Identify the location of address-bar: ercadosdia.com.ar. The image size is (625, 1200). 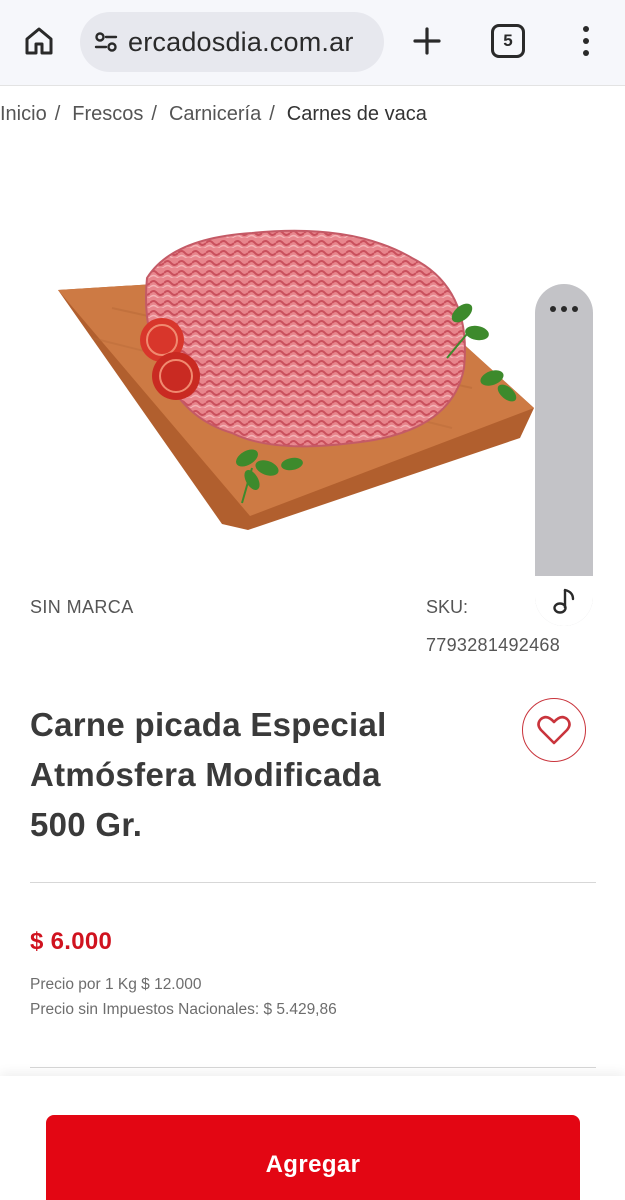
(232, 42).